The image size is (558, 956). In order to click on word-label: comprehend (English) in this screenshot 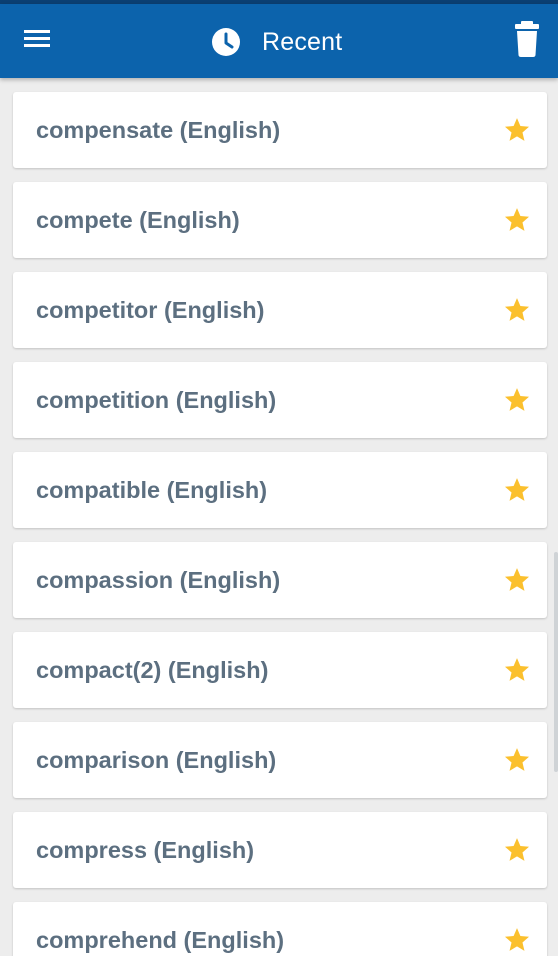, I will do `click(160, 940)`.